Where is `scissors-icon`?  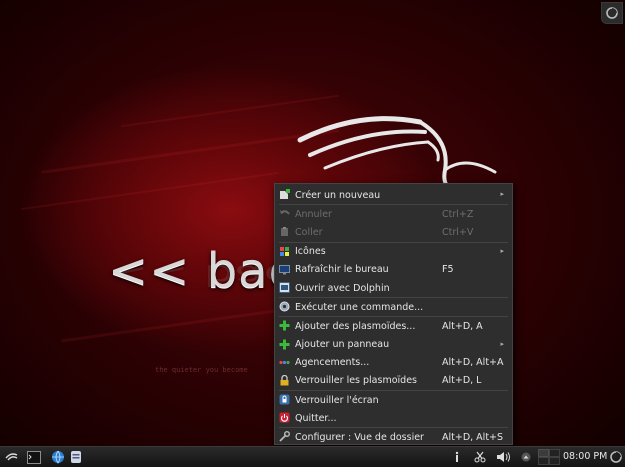
scissors-icon is located at coordinates (480, 457).